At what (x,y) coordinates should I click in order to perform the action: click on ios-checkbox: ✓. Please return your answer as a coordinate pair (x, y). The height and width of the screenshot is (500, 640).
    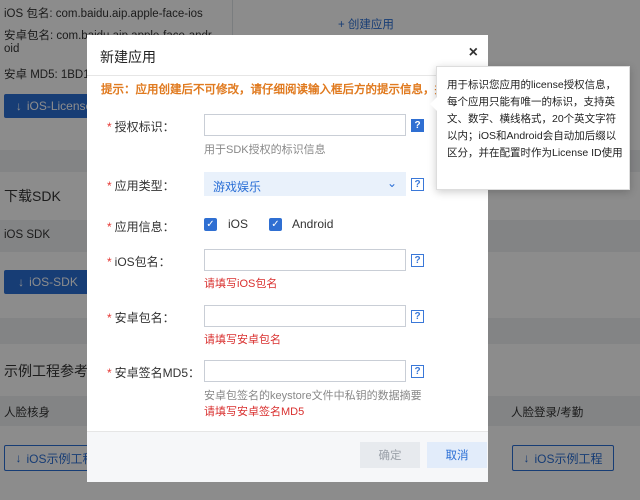
    Looking at the image, I should click on (210, 224).